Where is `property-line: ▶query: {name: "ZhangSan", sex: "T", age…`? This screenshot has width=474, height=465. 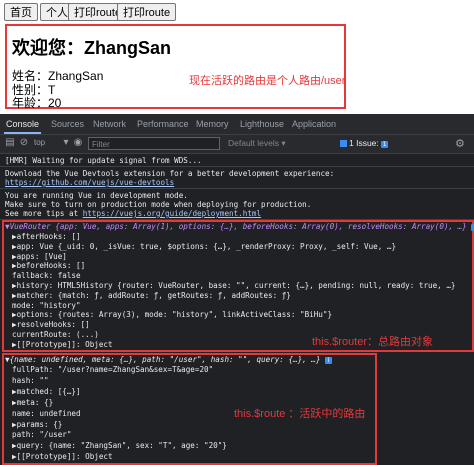
property-line: ▶query: {name: "ZhangSan", sex: "T", age… is located at coordinates (119, 445).